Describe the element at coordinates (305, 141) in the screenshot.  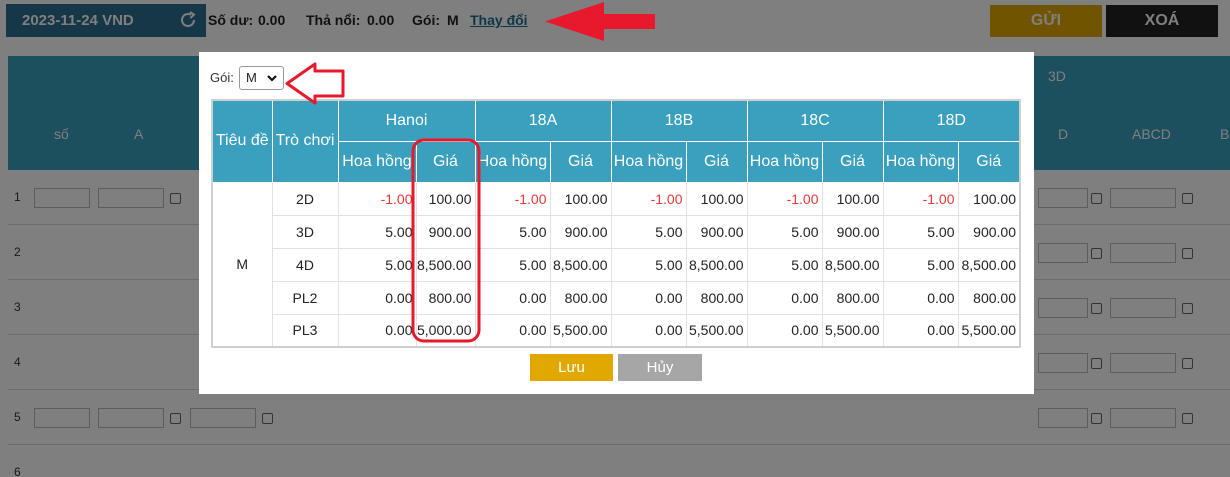
I see `header-game: Trò chơi` at that location.